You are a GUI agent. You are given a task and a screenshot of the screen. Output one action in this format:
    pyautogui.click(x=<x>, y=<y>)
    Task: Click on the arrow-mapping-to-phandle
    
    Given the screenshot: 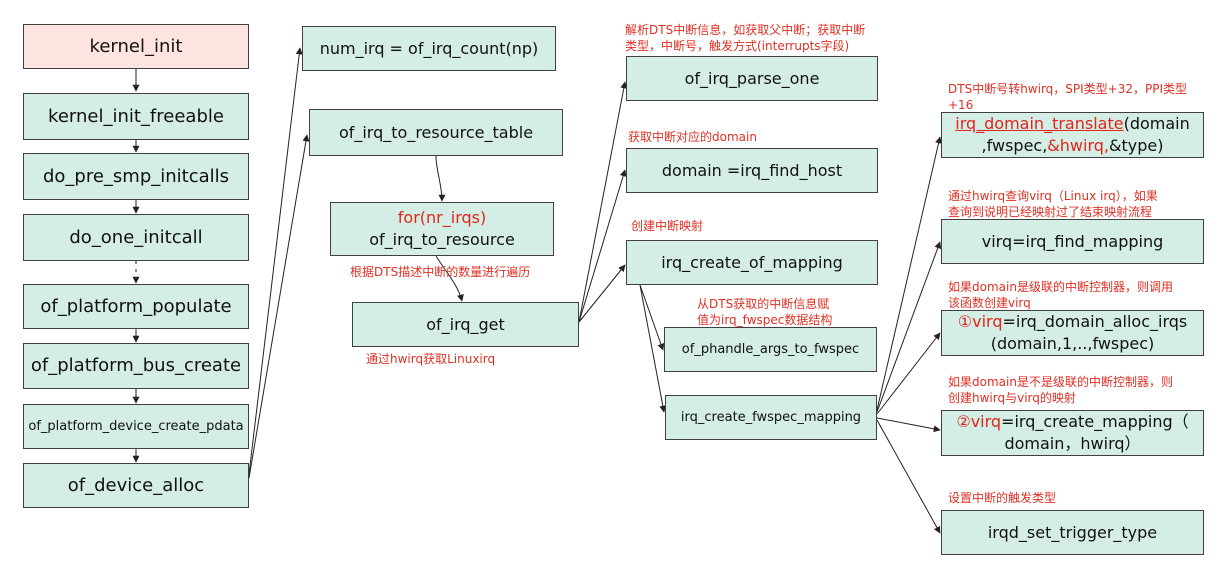 What is the action you would take?
    pyautogui.click(x=652, y=317)
    